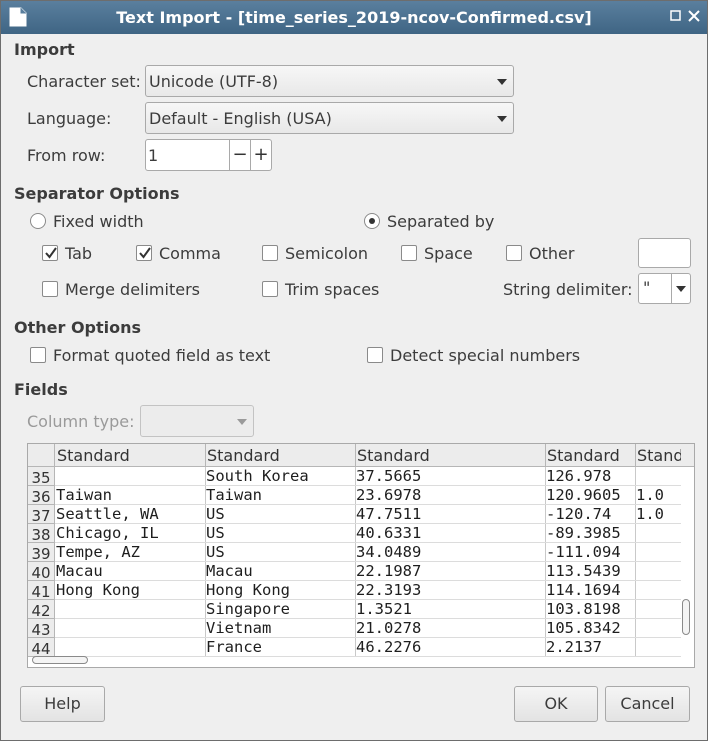 The image size is (708, 741). Describe the element at coordinates (590, 571) in the screenshot. I see `table-cell: 113.5439` at that location.